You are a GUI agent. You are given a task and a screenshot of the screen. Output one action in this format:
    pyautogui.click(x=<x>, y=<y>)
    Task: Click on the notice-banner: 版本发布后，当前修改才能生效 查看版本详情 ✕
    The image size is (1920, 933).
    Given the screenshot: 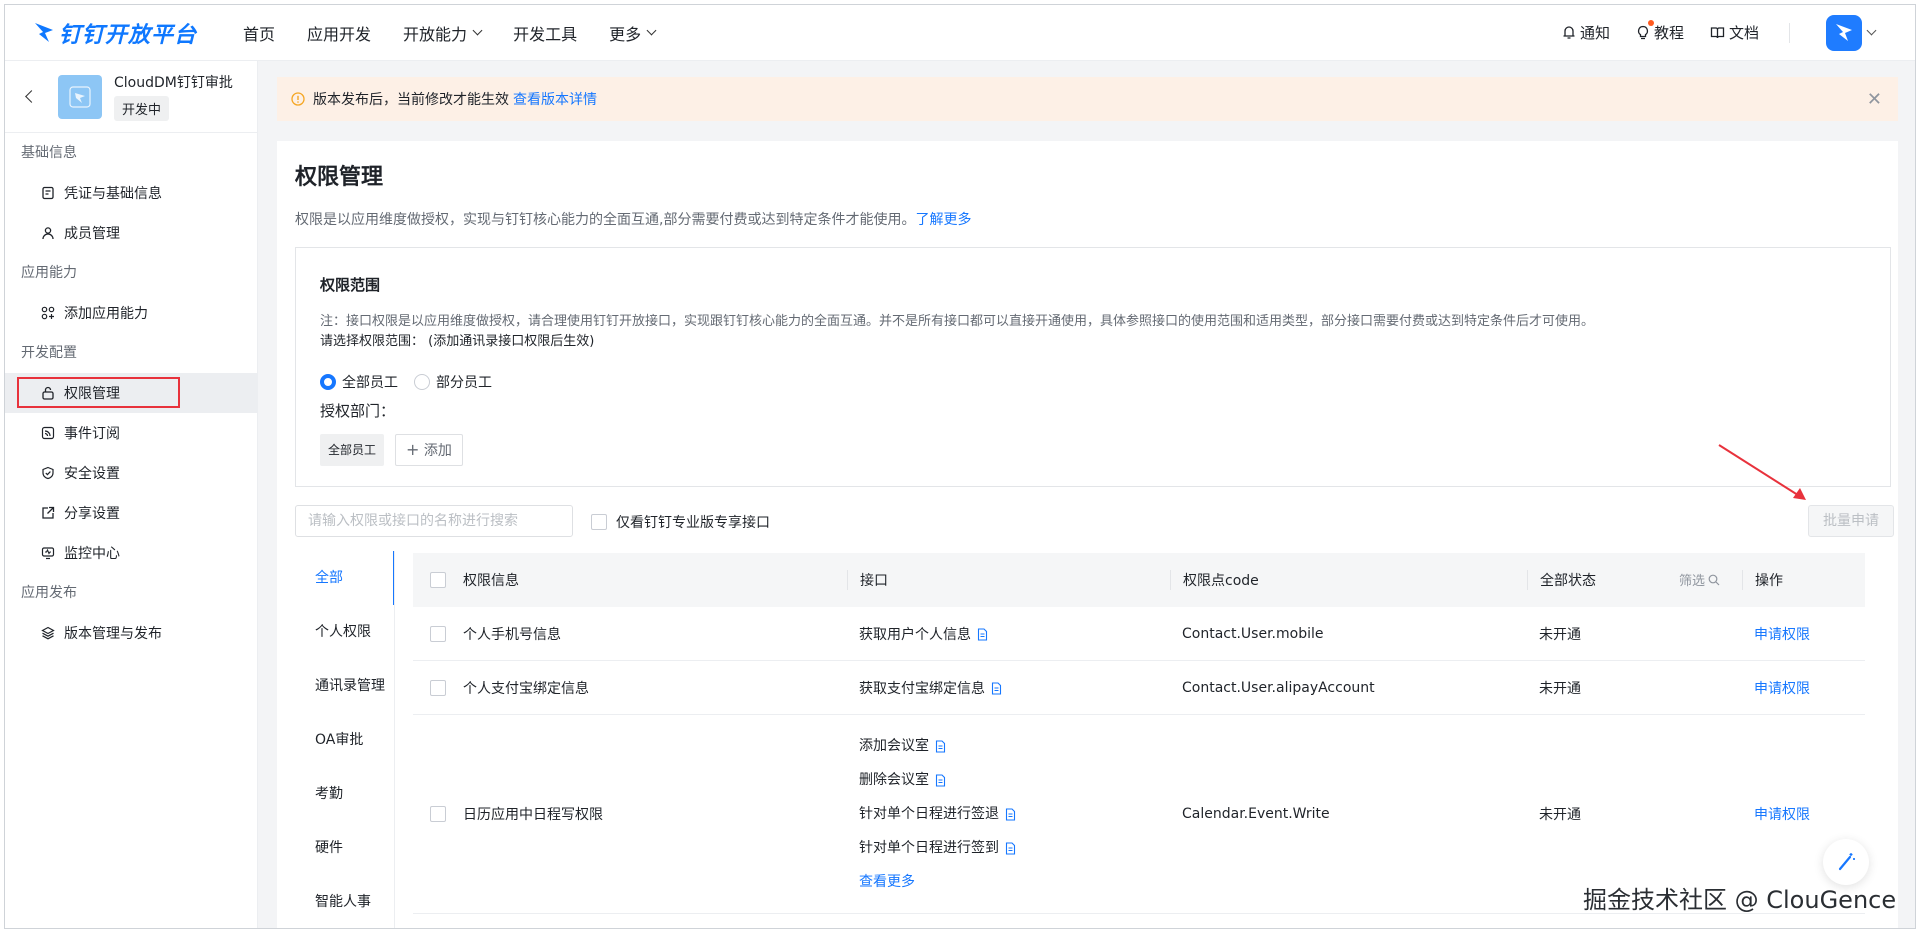 What is the action you would take?
    pyautogui.click(x=1087, y=99)
    